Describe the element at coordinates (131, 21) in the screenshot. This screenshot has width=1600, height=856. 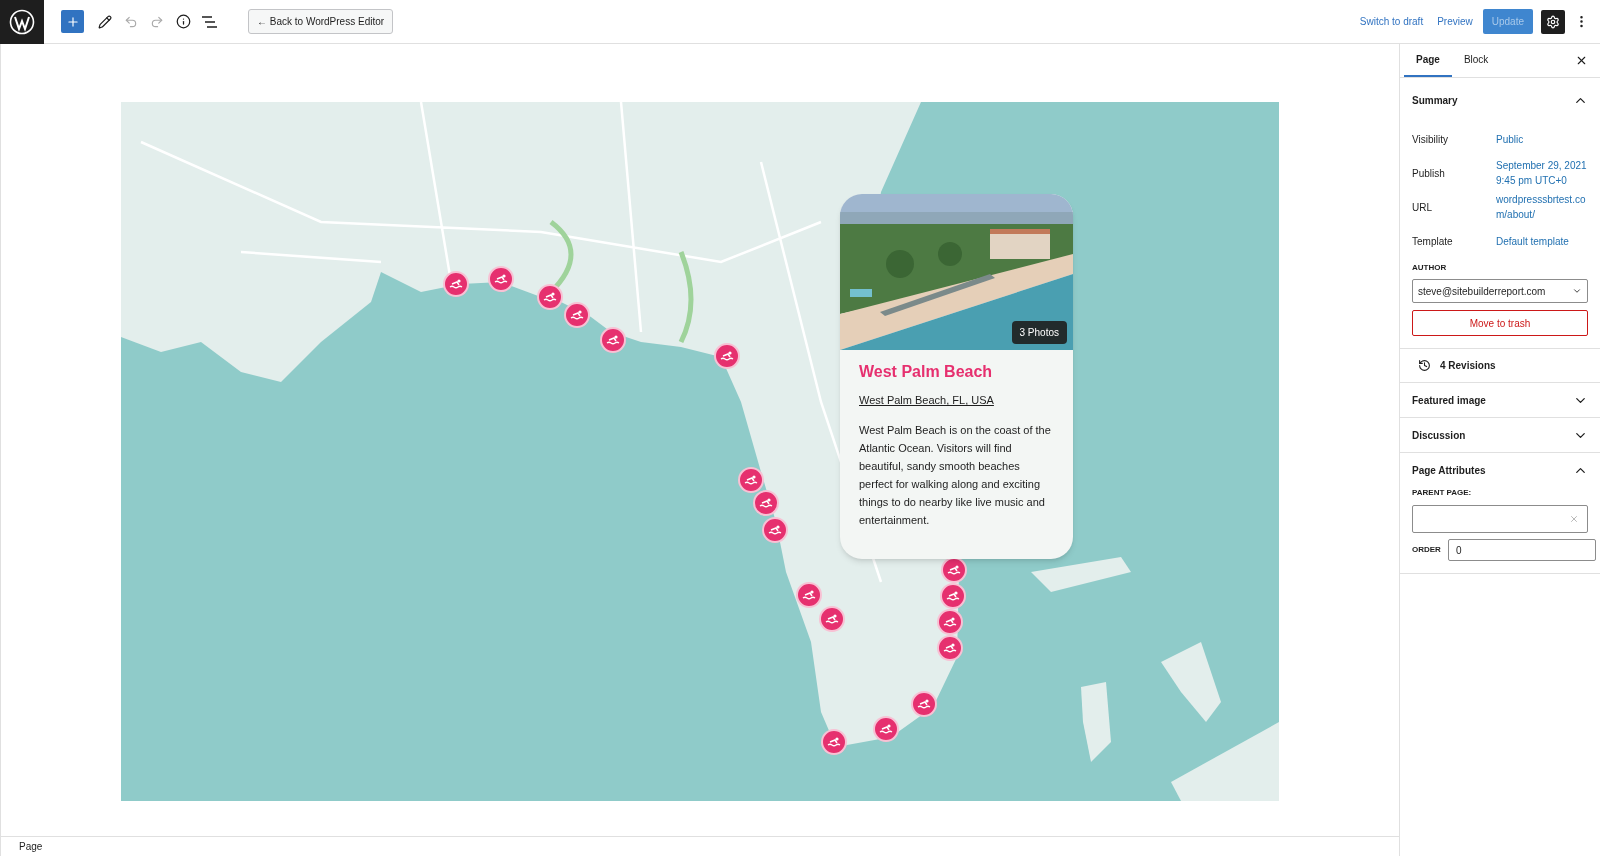
I see `undo-icon` at that location.